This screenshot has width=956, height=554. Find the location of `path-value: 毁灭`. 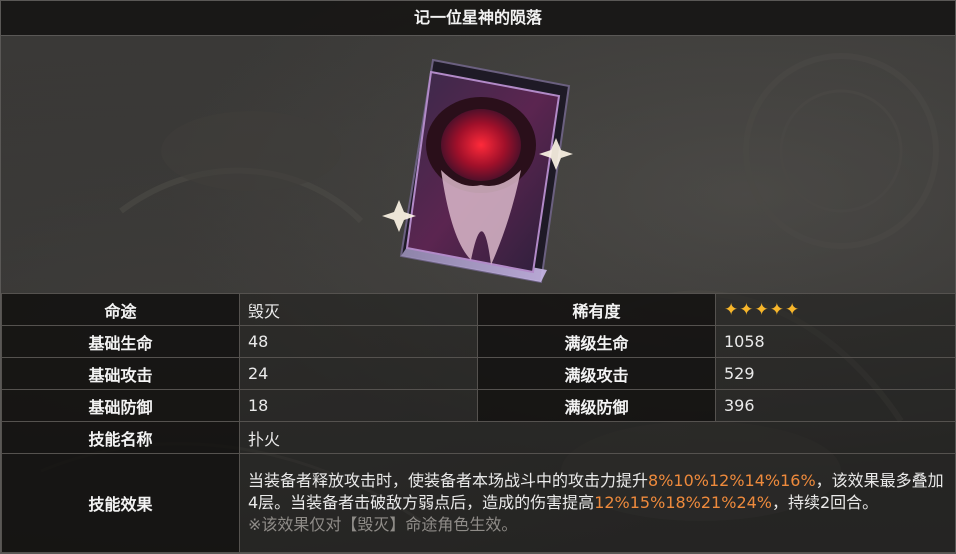

path-value: 毁灭 is located at coordinates (358, 309).